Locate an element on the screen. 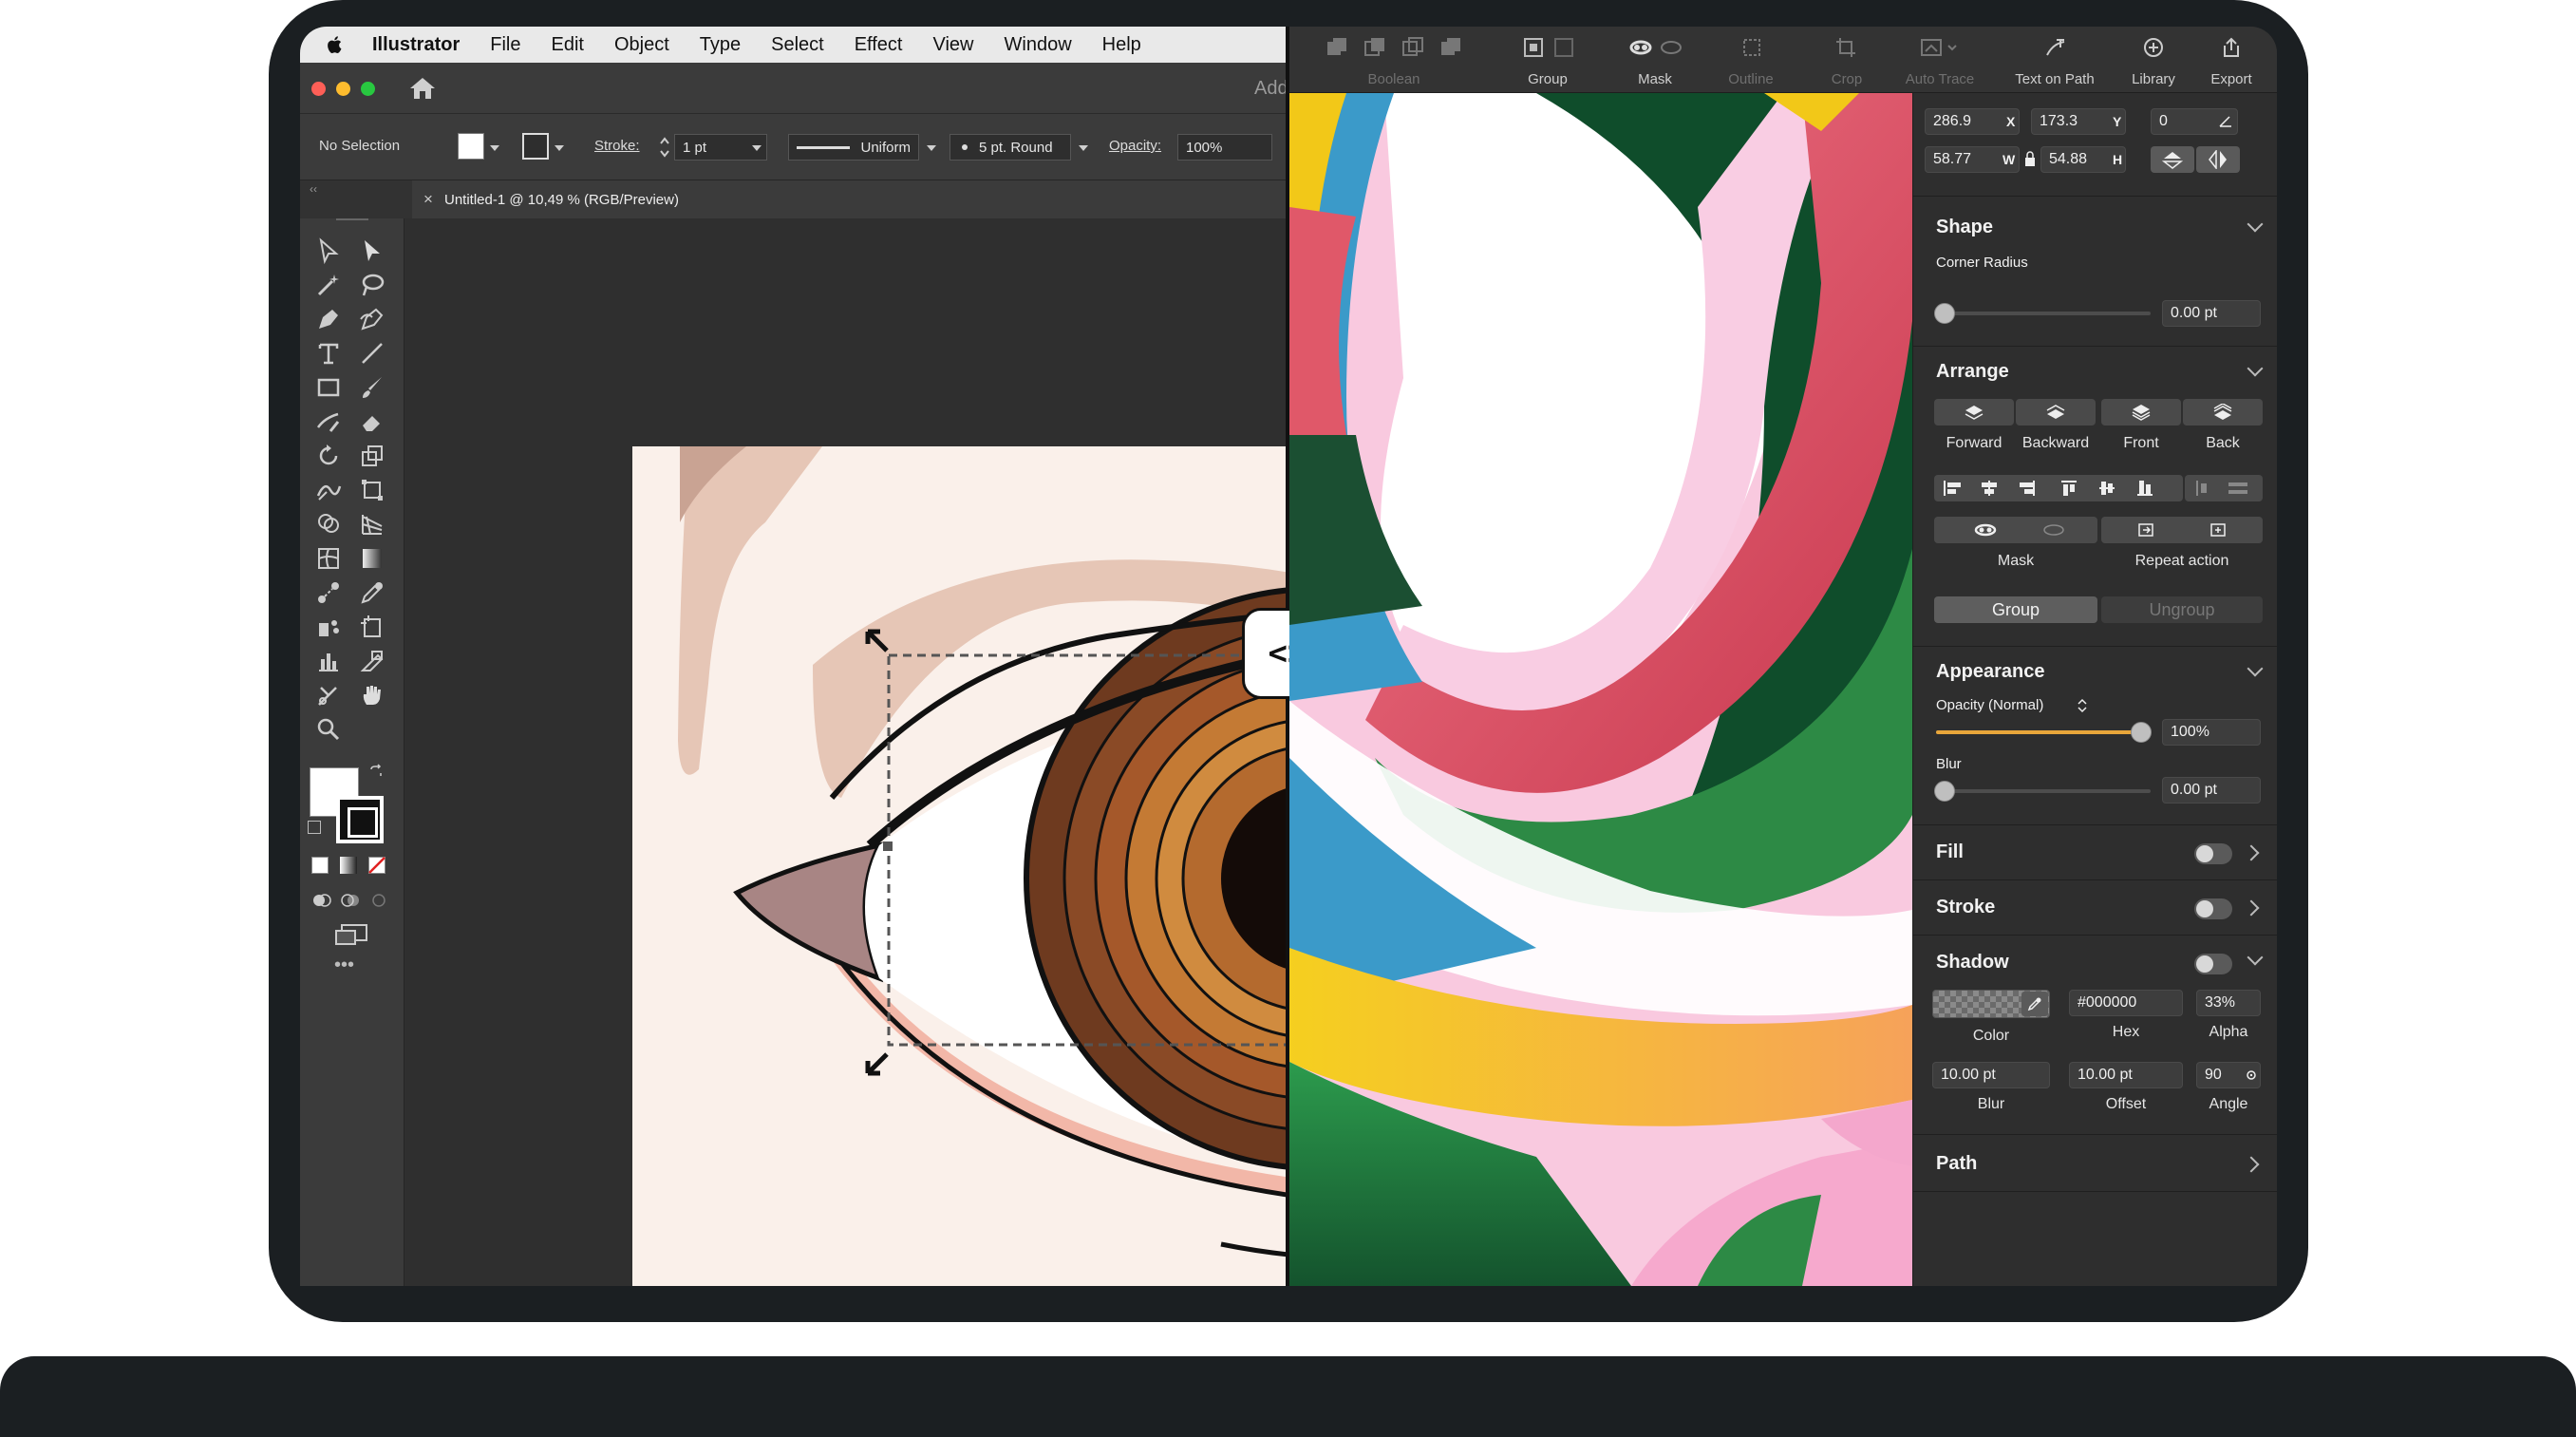 The width and height of the screenshot is (2576, 1437). x-field: 286.9 is located at coordinates (1972, 122).